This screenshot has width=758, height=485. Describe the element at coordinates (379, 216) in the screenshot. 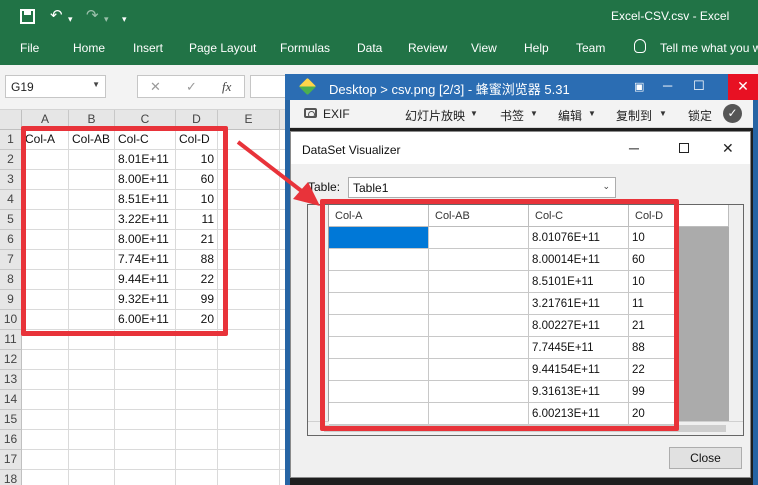

I see `visualizer-column-header: Col-A` at that location.